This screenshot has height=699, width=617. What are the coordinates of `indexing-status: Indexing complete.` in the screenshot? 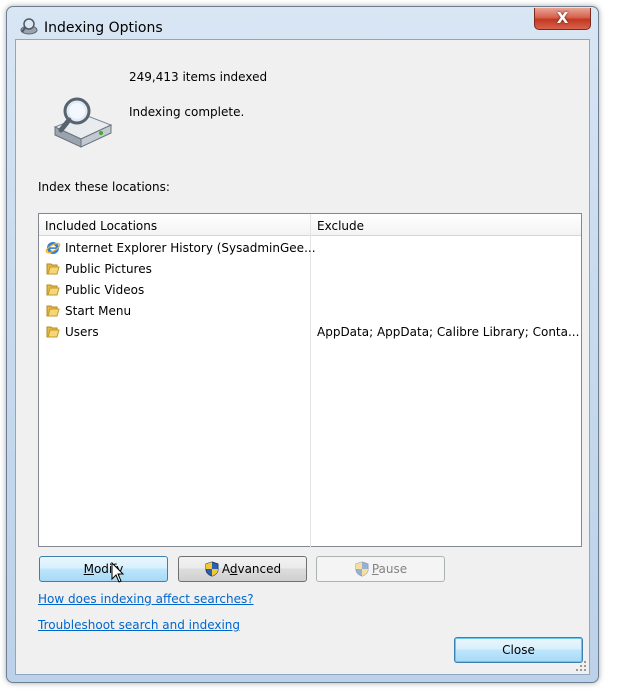 It's located at (187, 112).